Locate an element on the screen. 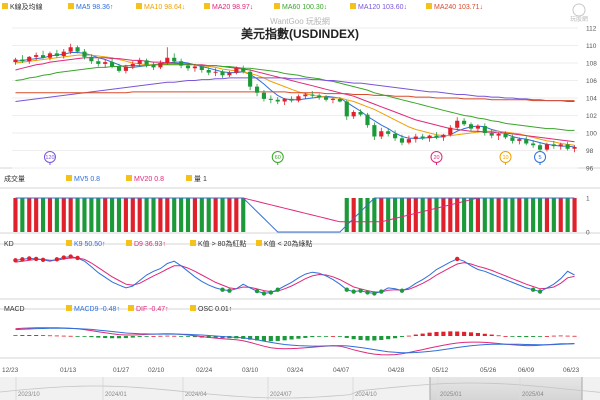  macd-lines is located at coordinates (295, 341).